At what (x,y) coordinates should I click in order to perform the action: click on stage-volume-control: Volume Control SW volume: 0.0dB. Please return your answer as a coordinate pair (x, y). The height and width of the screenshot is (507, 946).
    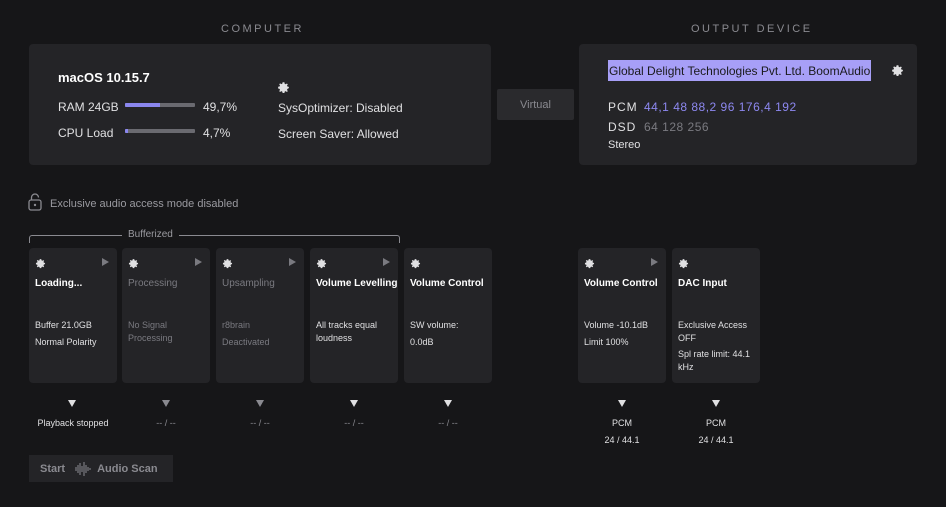
    Looking at the image, I should click on (448, 315).